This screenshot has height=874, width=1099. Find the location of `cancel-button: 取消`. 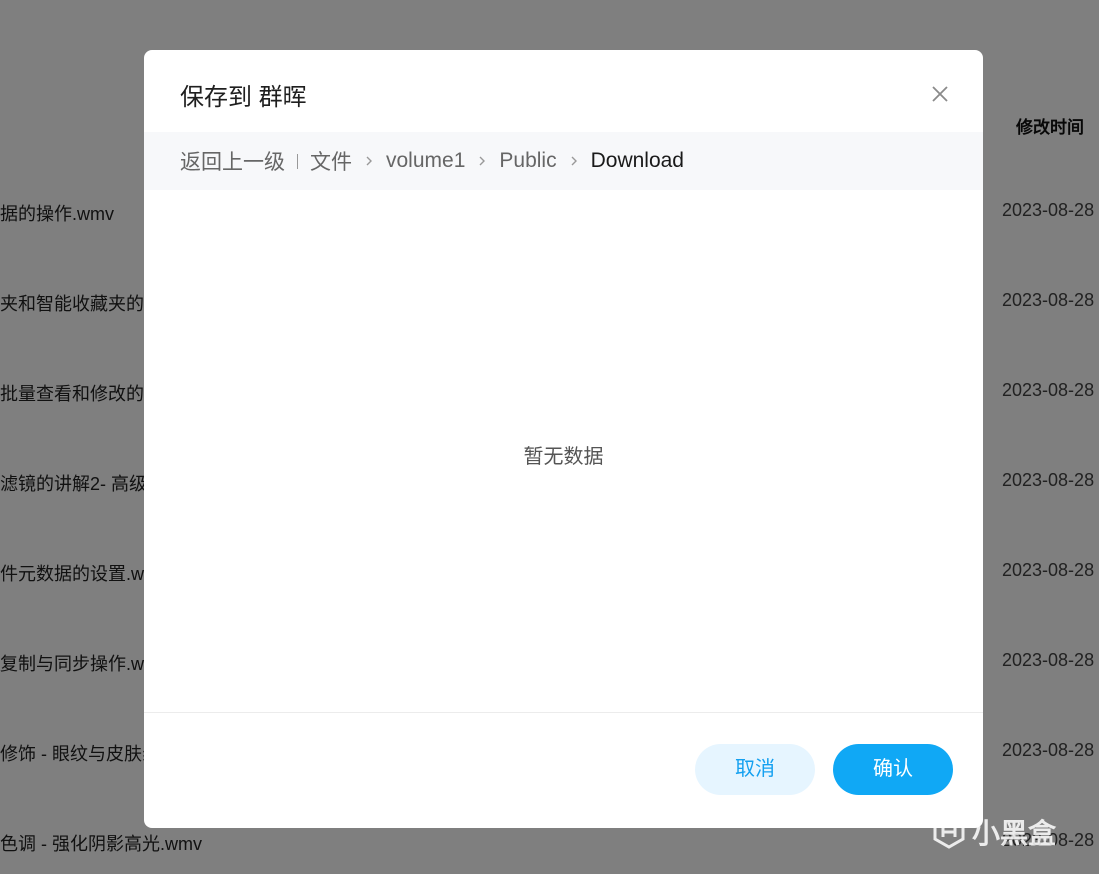

cancel-button: 取消 is located at coordinates (755, 769).